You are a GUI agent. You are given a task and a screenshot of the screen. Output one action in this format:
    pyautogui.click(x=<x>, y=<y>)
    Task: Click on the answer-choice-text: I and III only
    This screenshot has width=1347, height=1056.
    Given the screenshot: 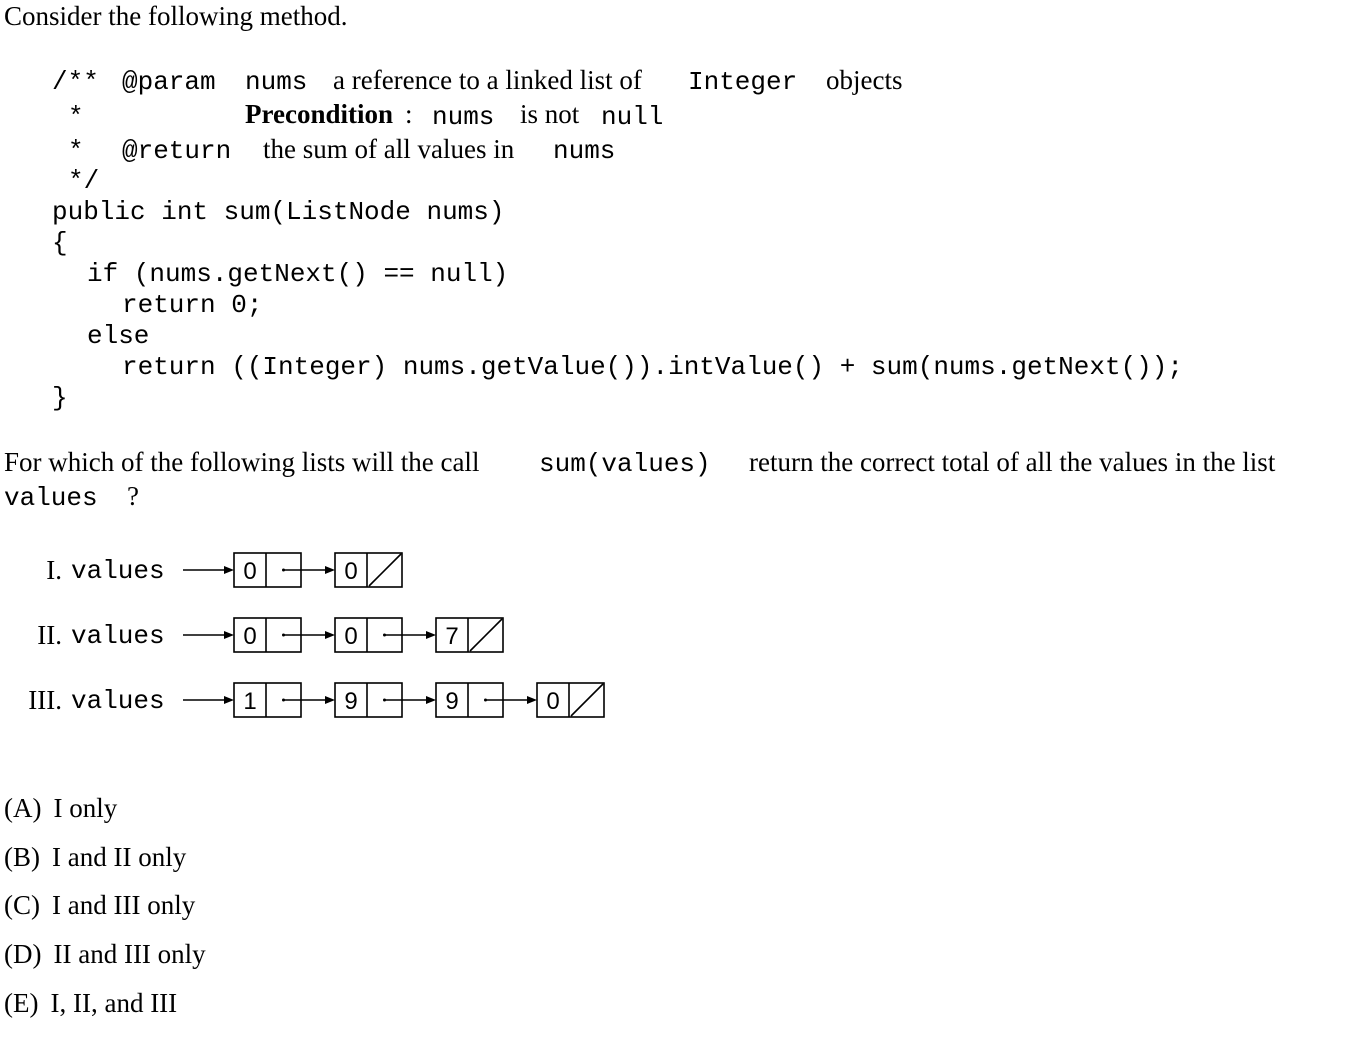 What is the action you would take?
    pyautogui.click(x=124, y=905)
    